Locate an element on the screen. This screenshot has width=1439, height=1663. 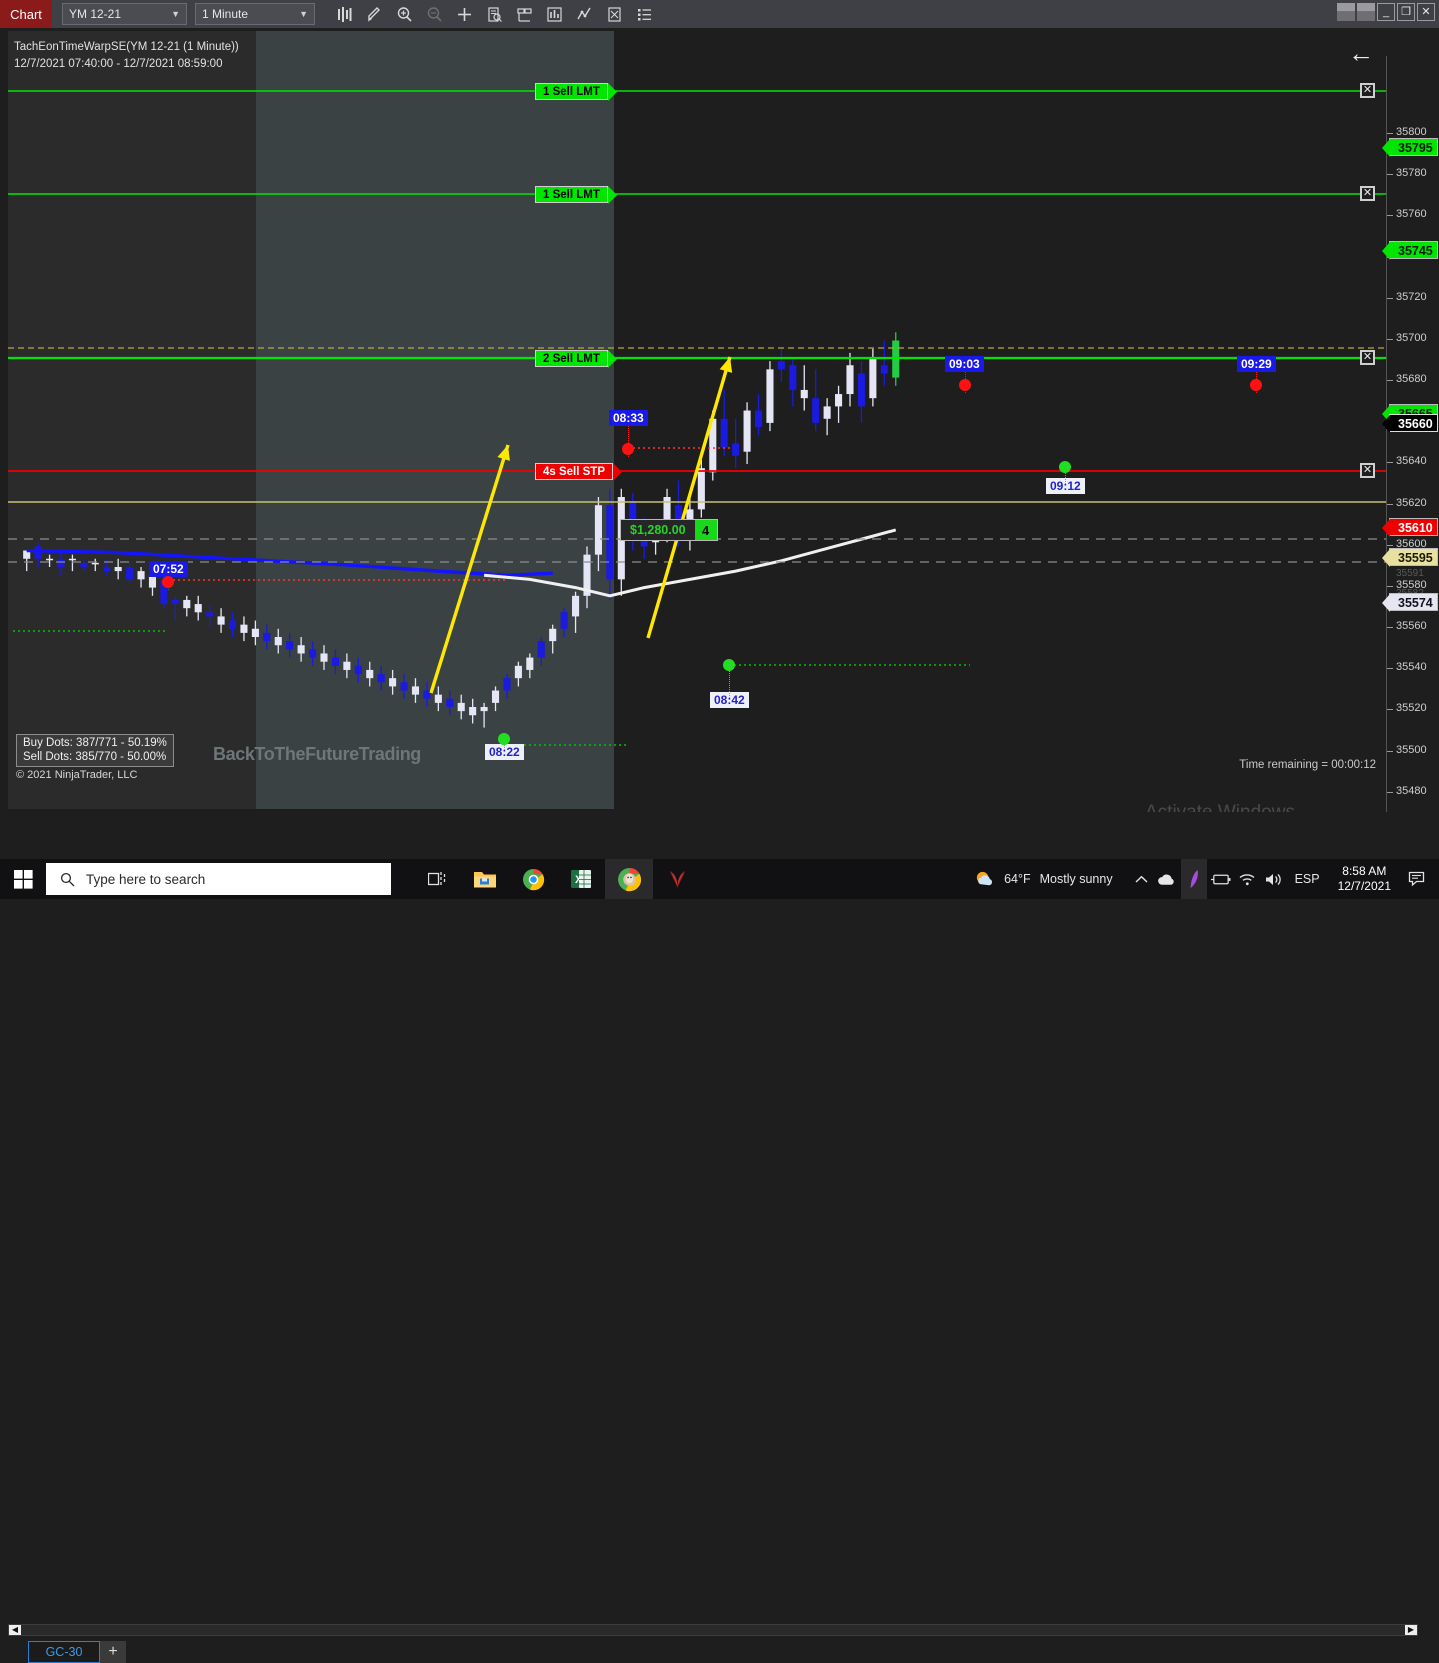
bar-type-icon is located at coordinates (344, 14).